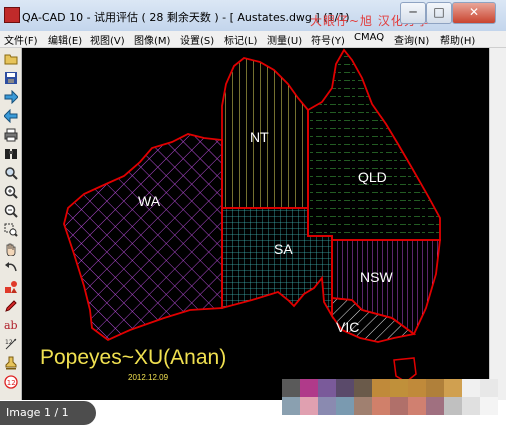 Image resolution: width=506 pixels, height=435 pixels. I want to click on credit-text: Popeyes~XU(Anan), so click(133, 357).